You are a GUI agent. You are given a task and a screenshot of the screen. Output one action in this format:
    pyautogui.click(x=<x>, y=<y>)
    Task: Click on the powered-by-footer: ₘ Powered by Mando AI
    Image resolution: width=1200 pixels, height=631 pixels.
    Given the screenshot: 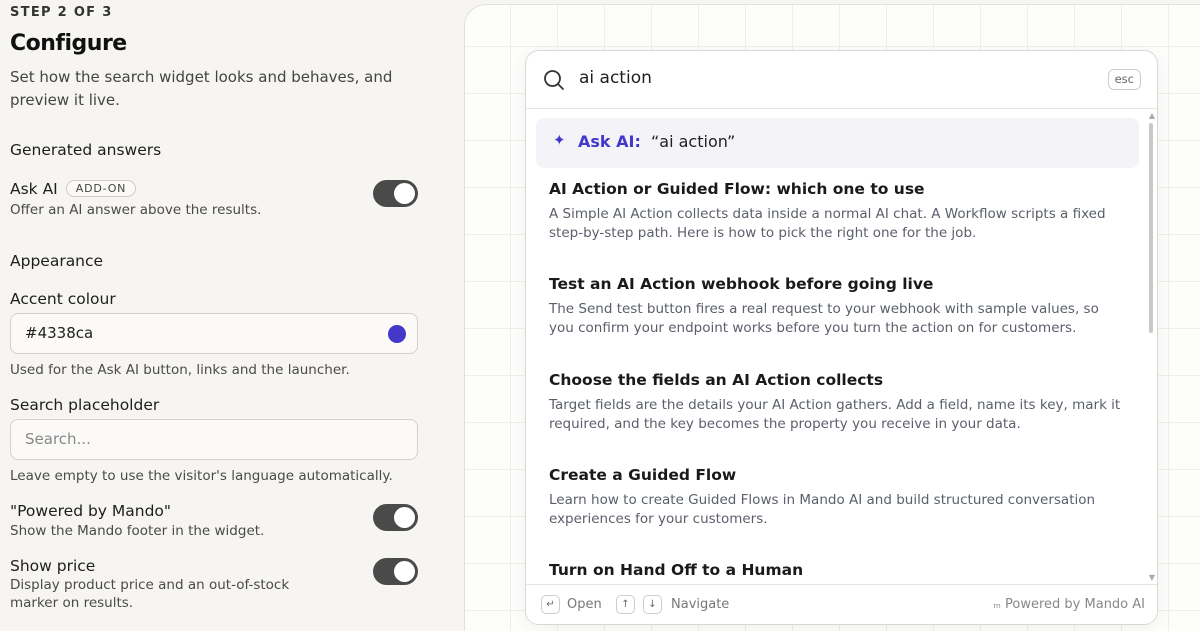 What is the action you would take?
    pyautogui.click(x=1069, y=604)
    